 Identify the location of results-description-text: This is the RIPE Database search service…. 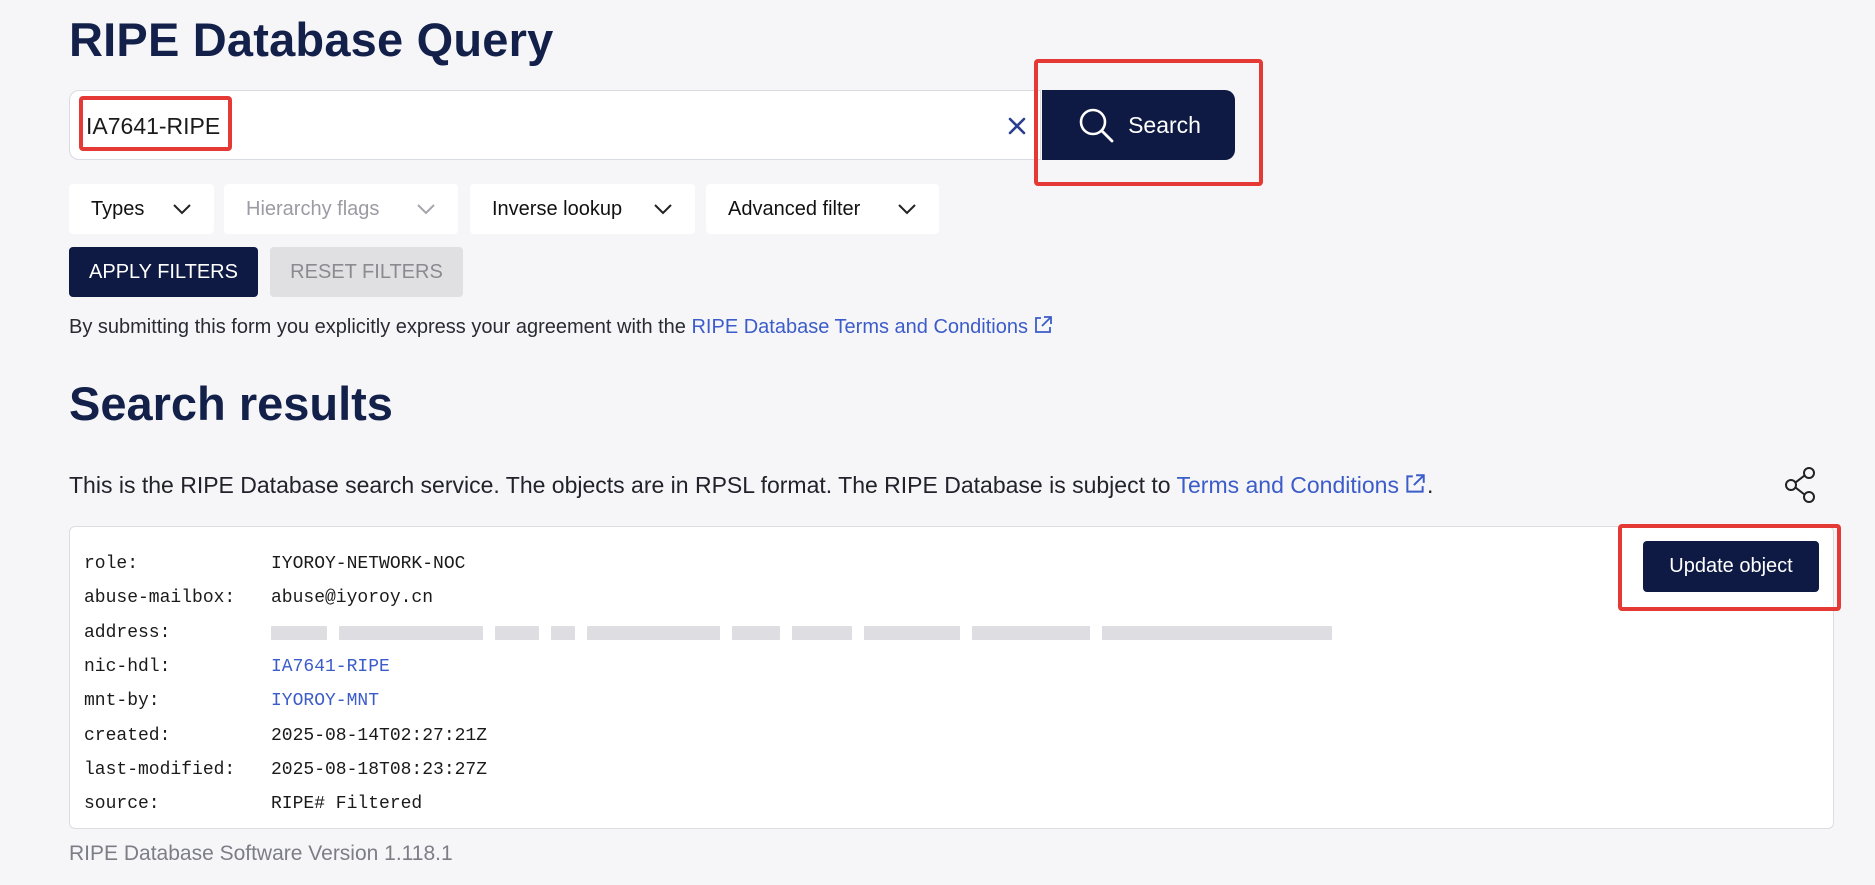
(623, 485).